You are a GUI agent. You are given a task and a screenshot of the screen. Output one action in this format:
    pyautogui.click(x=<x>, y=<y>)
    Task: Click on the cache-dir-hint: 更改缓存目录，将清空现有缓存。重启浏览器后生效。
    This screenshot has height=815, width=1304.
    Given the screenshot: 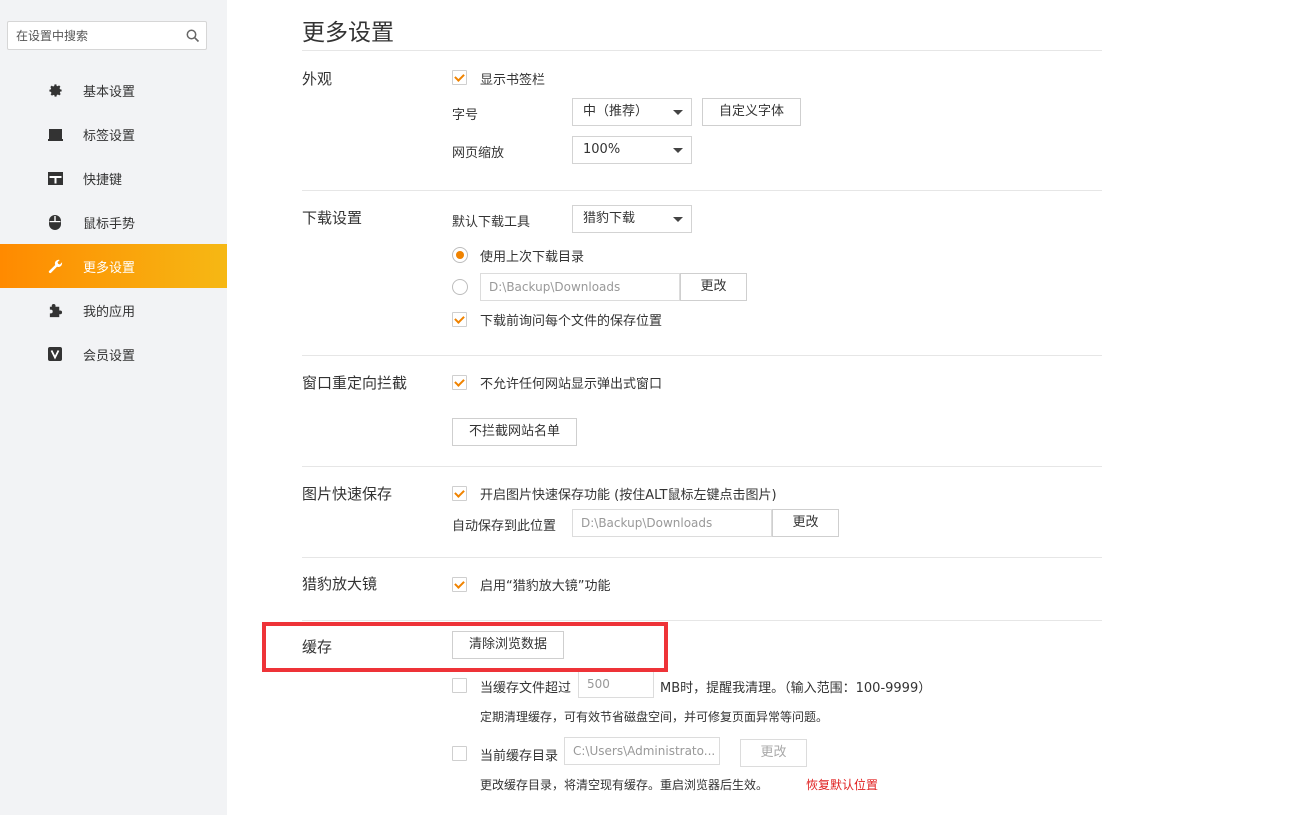 What is the action you would take?
    pyautogui.click(x=624, y=785)
    